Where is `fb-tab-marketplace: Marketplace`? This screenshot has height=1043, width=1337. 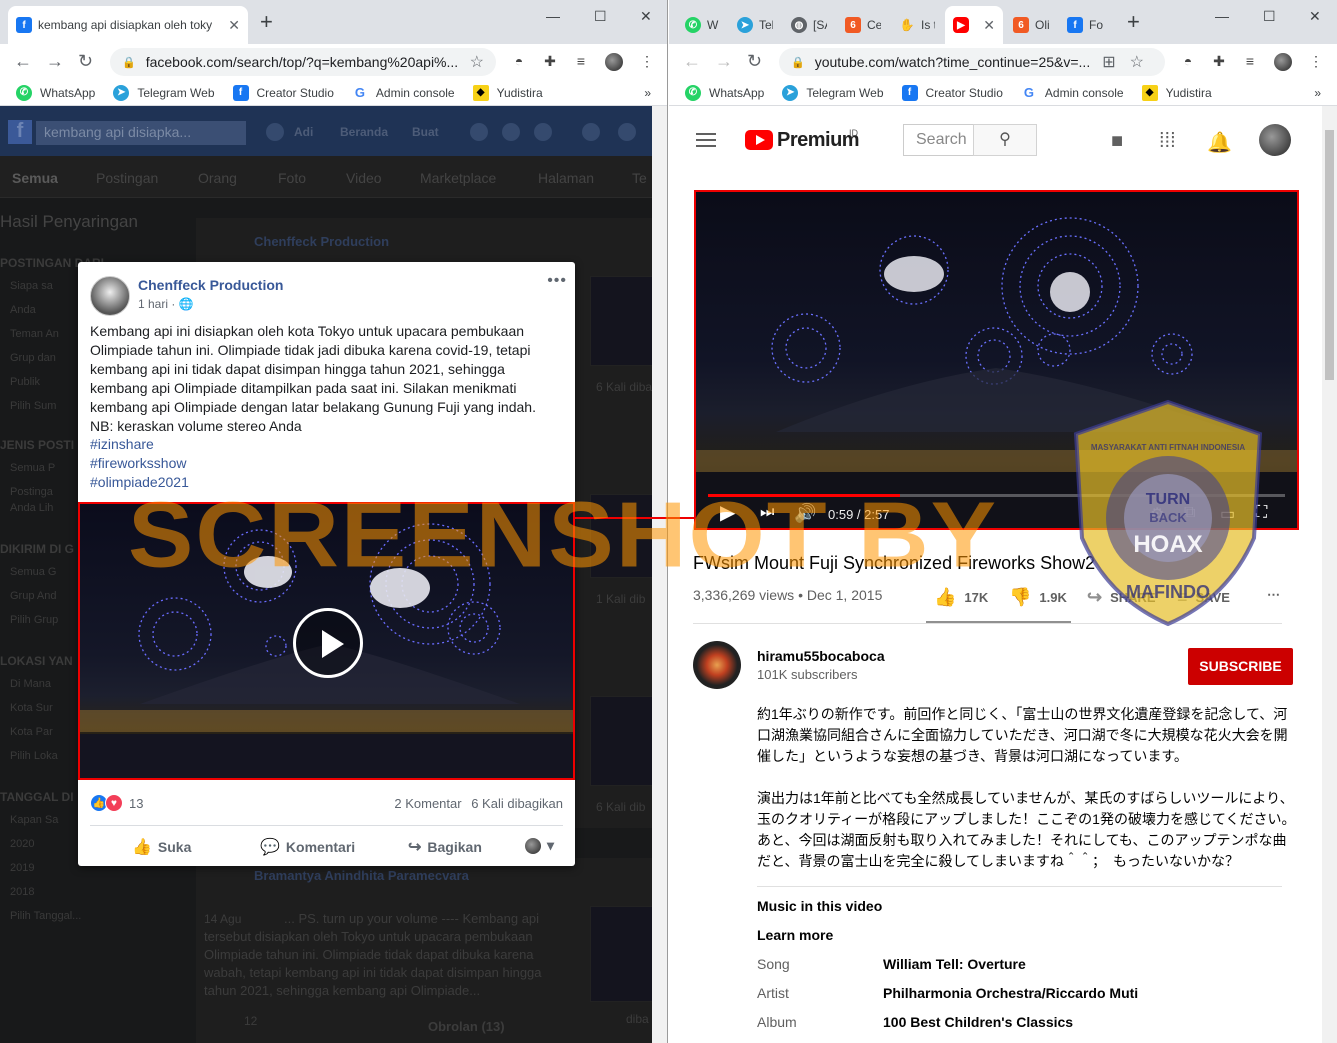
fb-tab-marketplace: Marketplace is located at coordinates (458, 178).